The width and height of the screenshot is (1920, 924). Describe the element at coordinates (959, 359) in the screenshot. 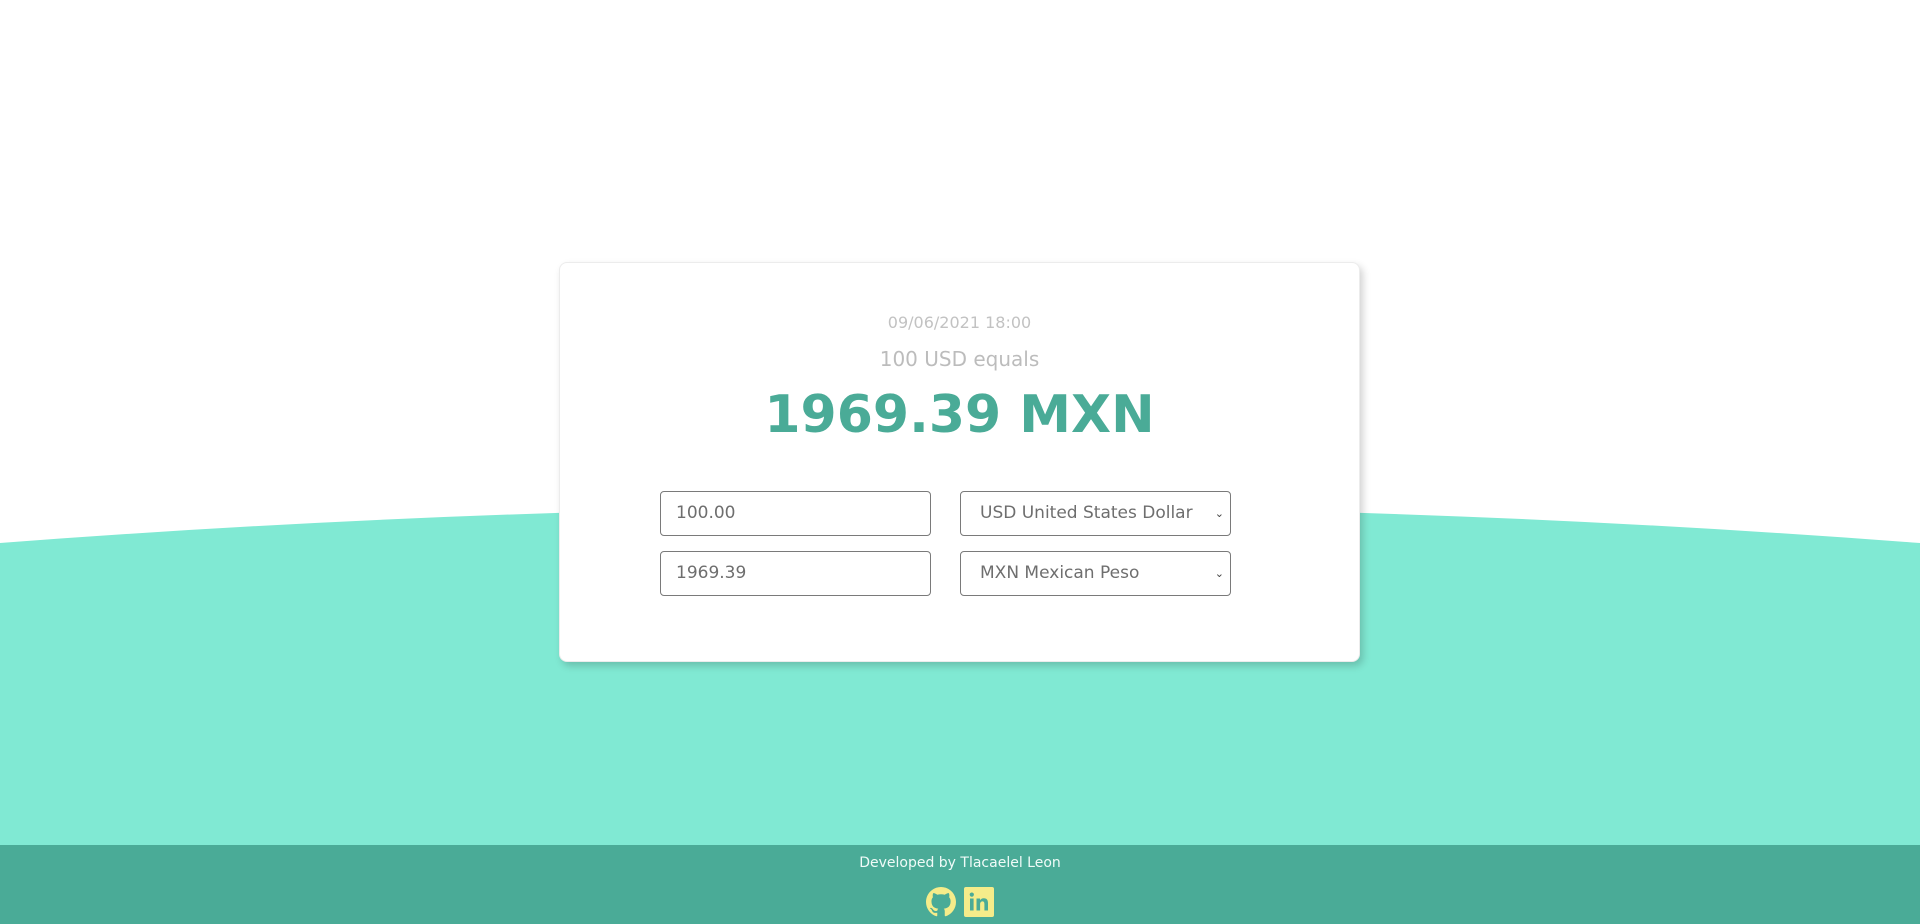

I see `base-amount-label: 100 USD equals` at that location.